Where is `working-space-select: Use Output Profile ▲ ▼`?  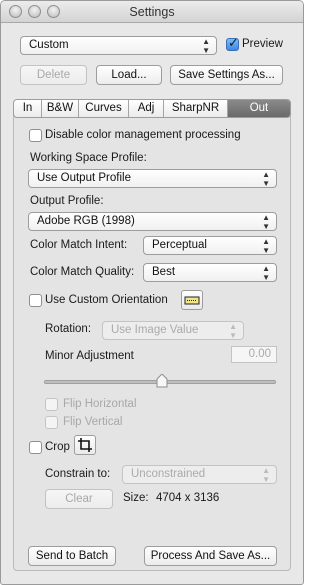
working-space-select: Use Output Profile ▲ ▼ is located at coordinates (152, 178).